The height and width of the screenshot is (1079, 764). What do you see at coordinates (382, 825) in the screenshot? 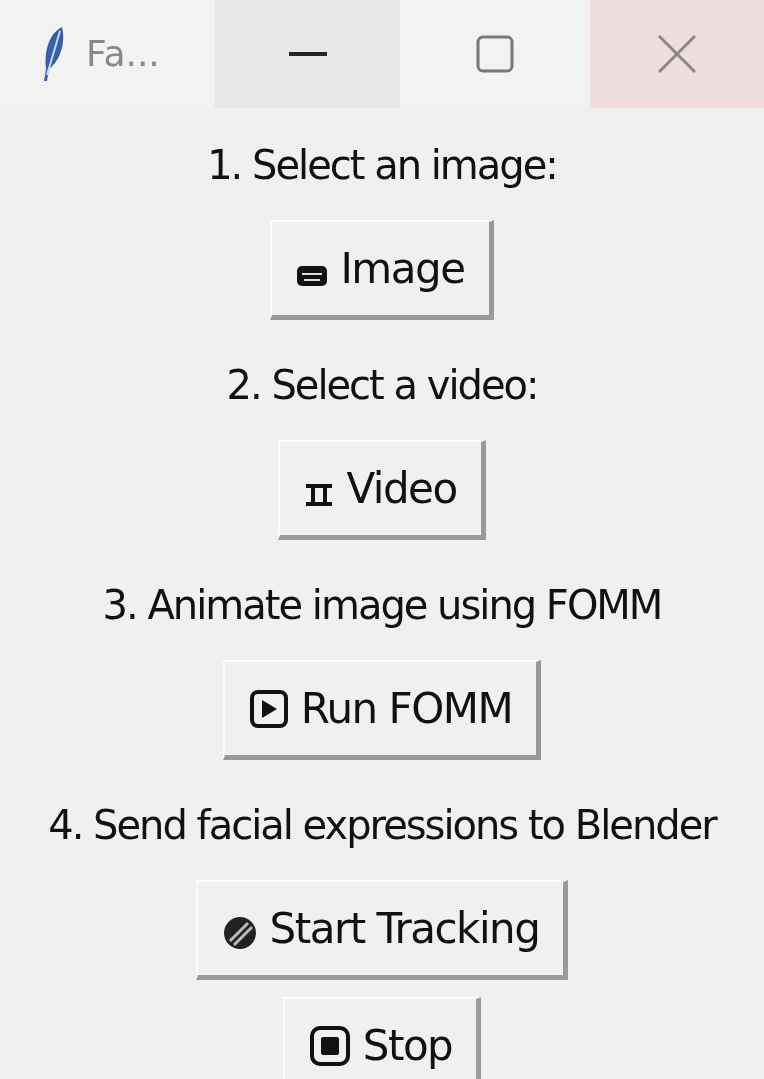
I see `step-label: 4. Send facial expressions to Blender` at bounding box center [382, 825].